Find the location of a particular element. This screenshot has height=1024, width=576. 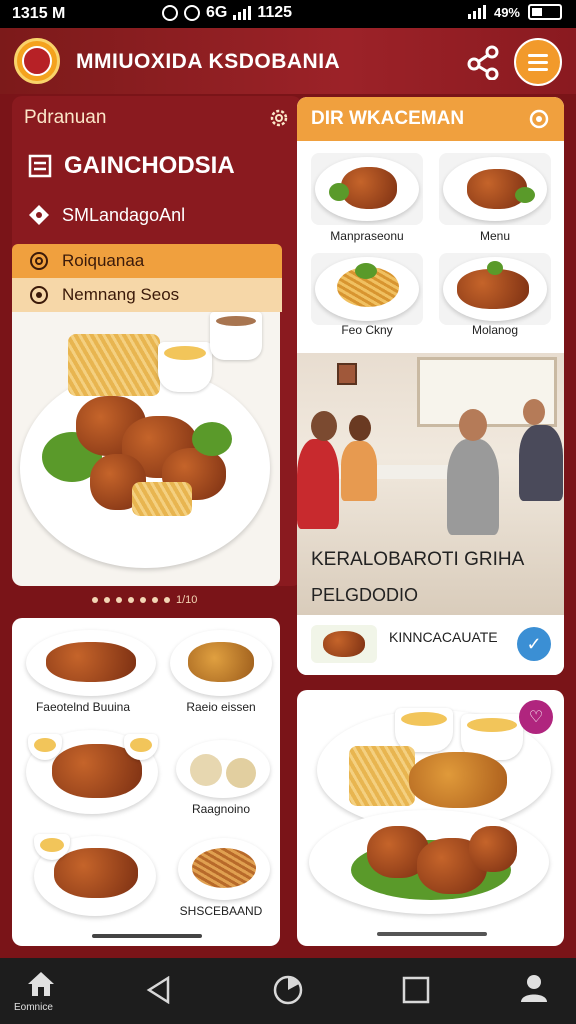

network-type: 6G is located at coordinates (217, 12).